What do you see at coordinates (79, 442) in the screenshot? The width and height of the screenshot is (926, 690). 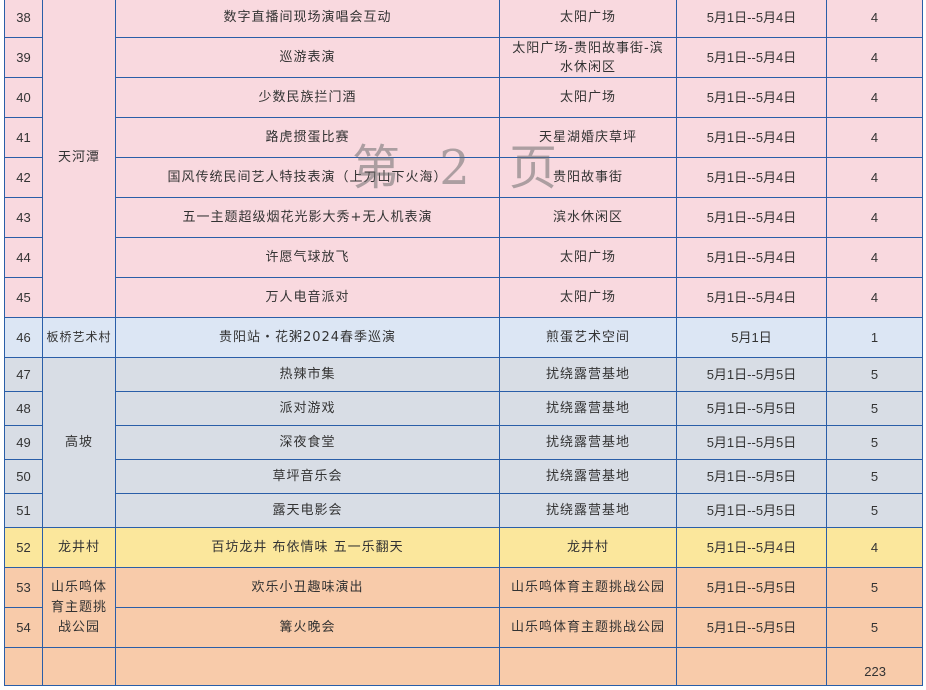 I see `area-cell: 高坡` at bounding box center [79, 442].